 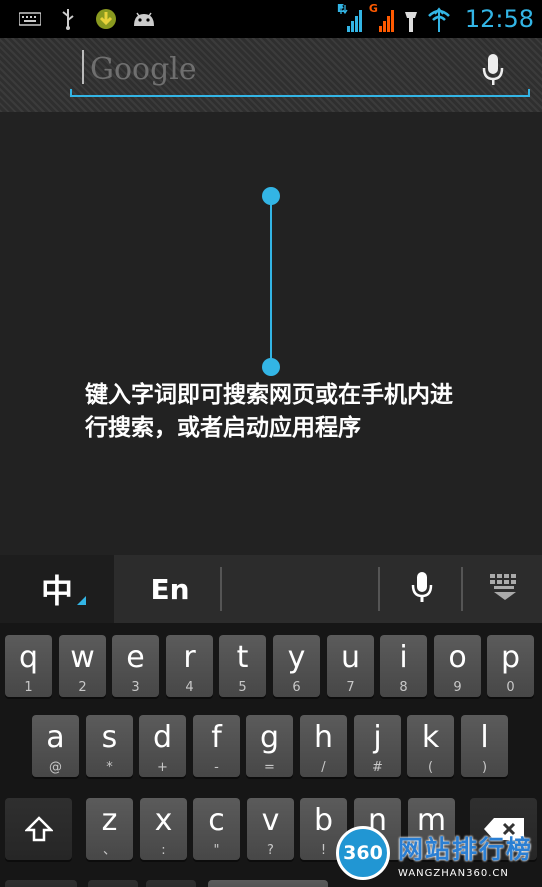 I want to click on search-input: Google, so click(x=143, y=69).